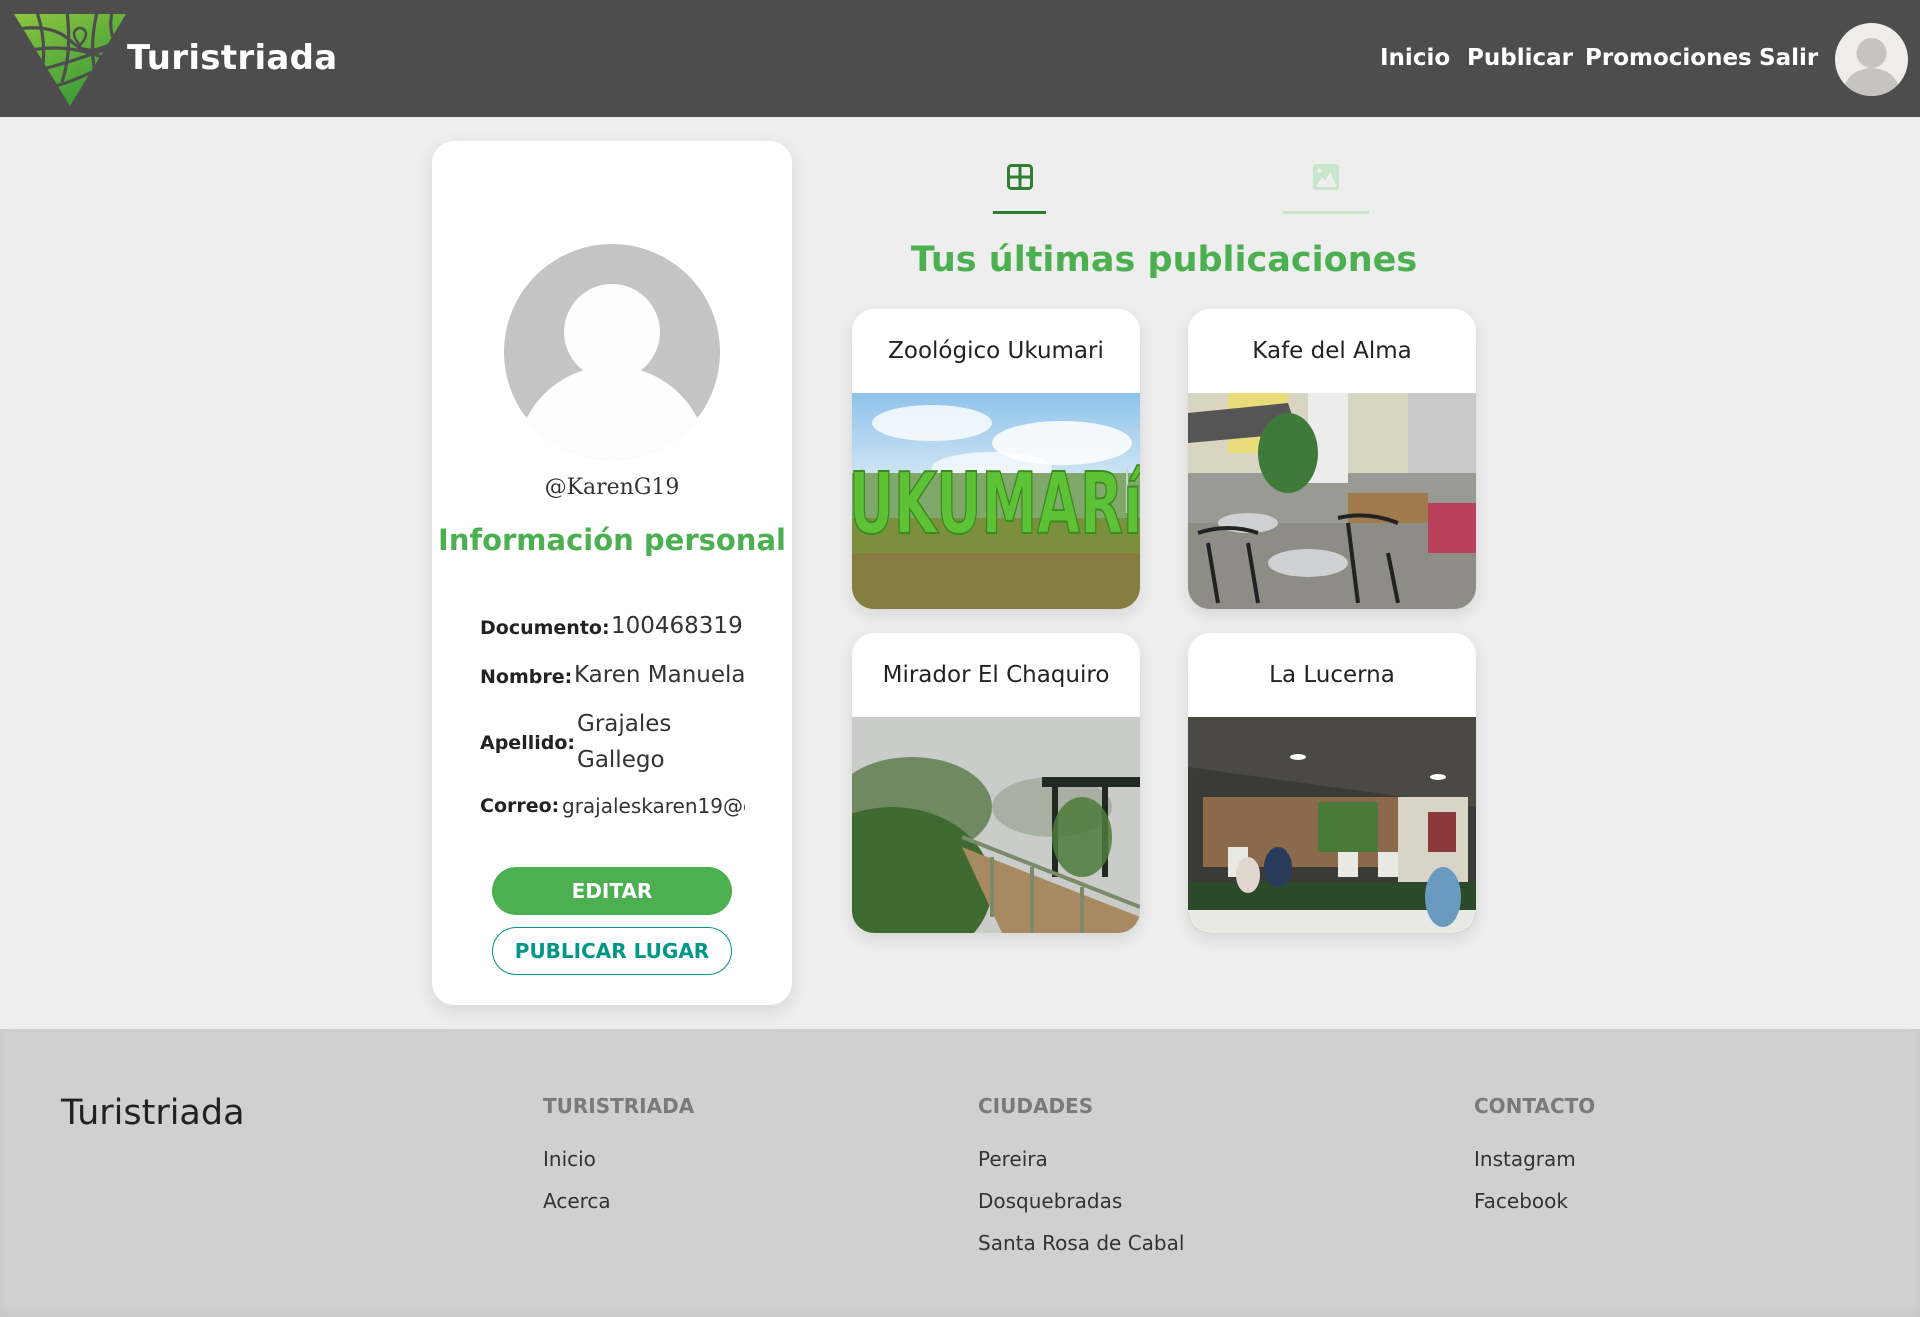 This screenshot has width=1920, height=1317. Describe the element at coordinates (1036, 1106) in the screenshot. I see `footer-heading-ciudades: CIUDADES` at that location.